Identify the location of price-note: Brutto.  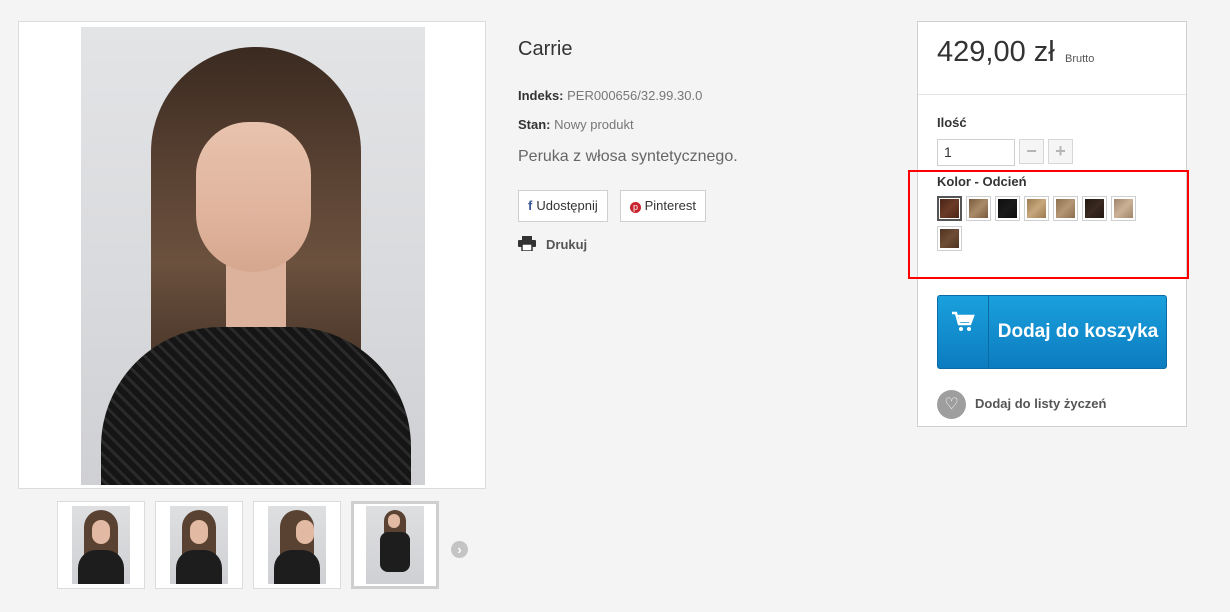
(1080, 59).